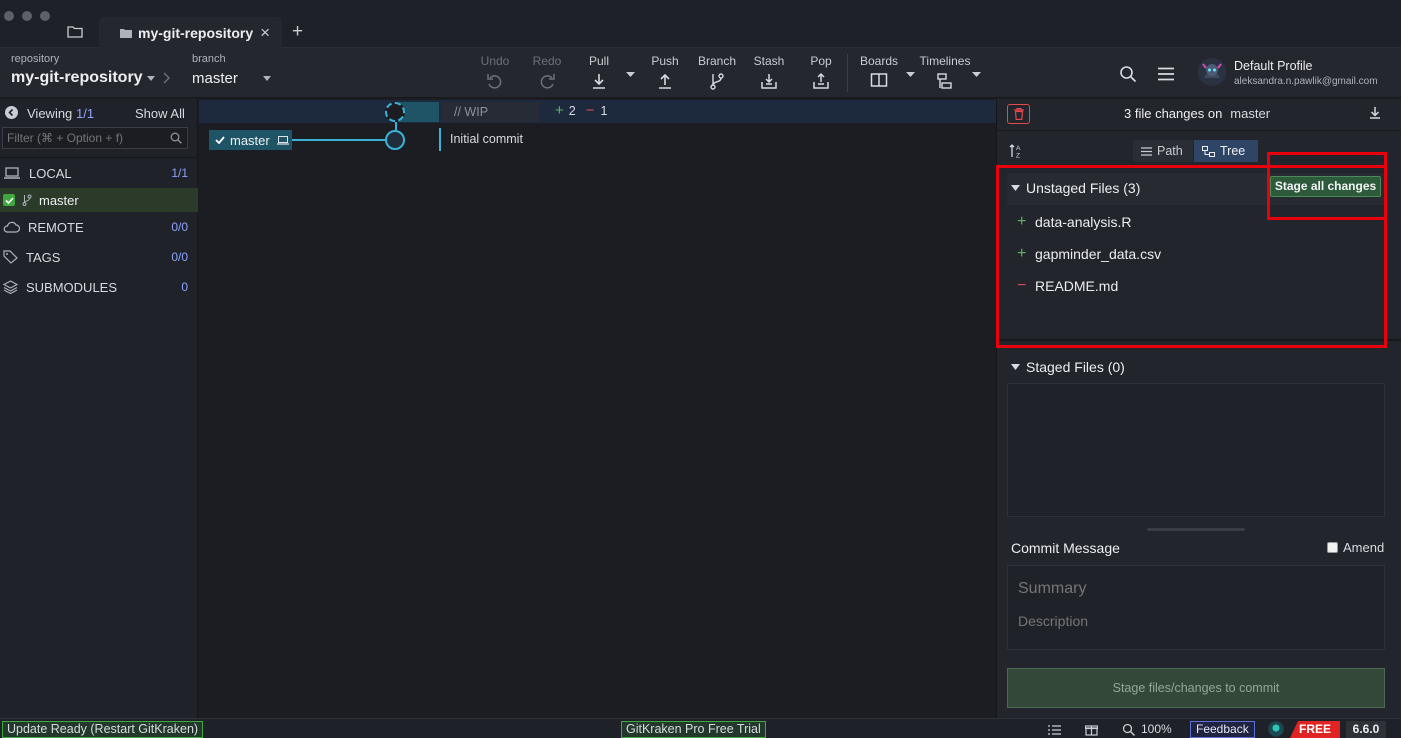 The width and height of the screenshot is (1401, 738). I want to click on pull-button: Pull, so click(599, 75).